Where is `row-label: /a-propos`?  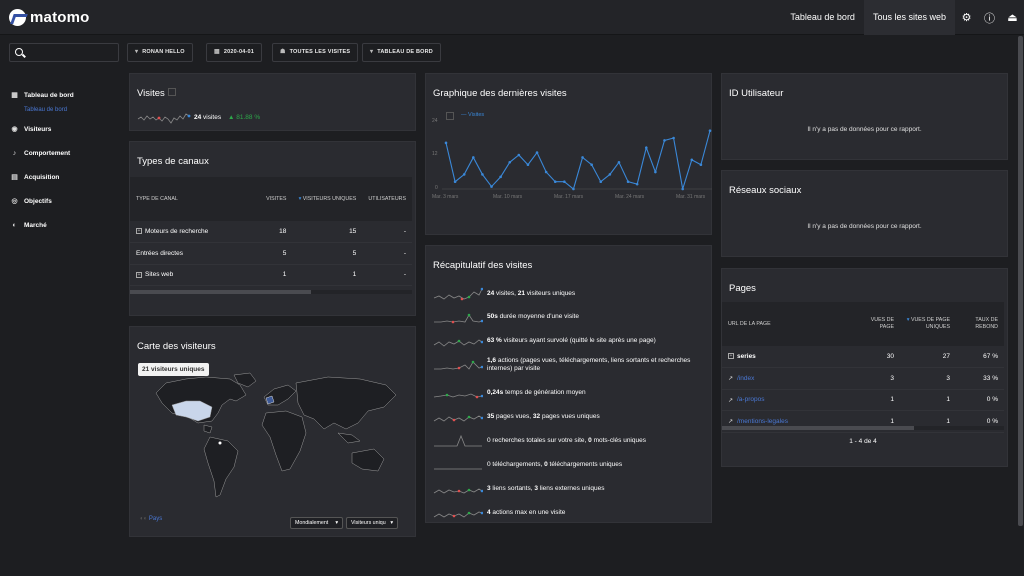 row-label: /a-propos is located at coordinates (750, 399).